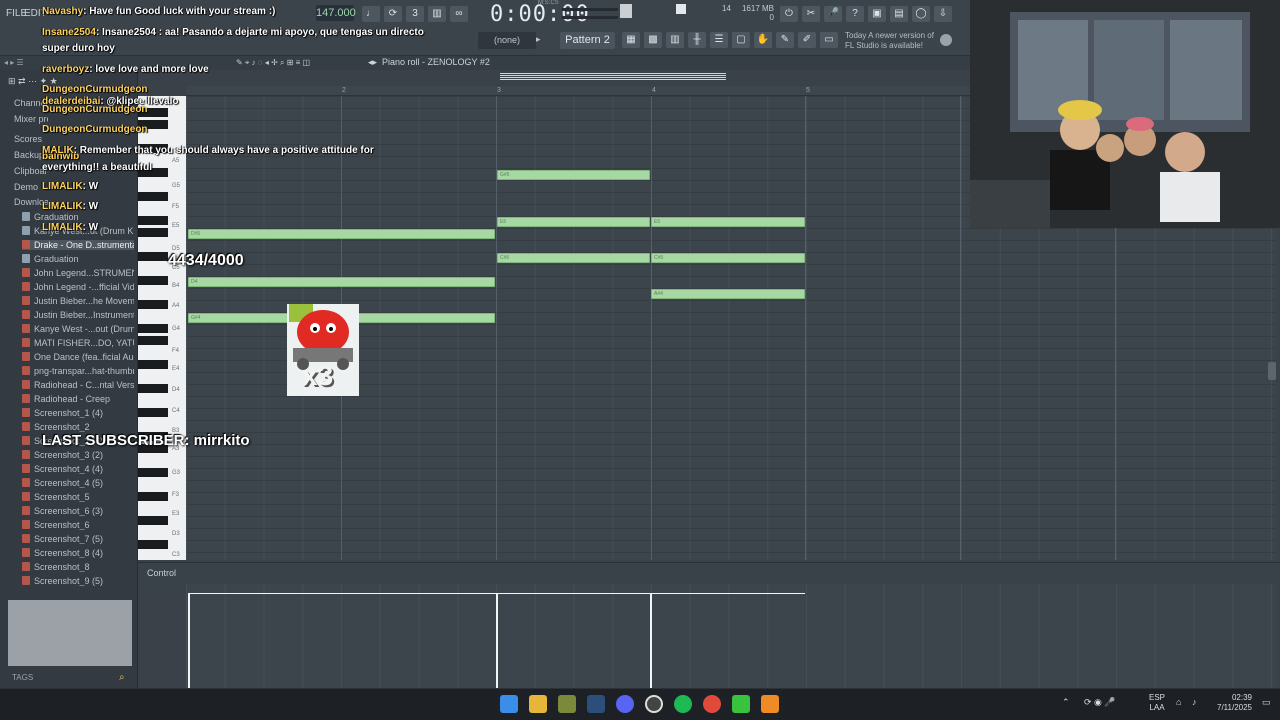 Image resolution: width=1280 pixels, height=720 pixels. I want to click on browser-file: Radiohead - Creep, so click(78, 399).